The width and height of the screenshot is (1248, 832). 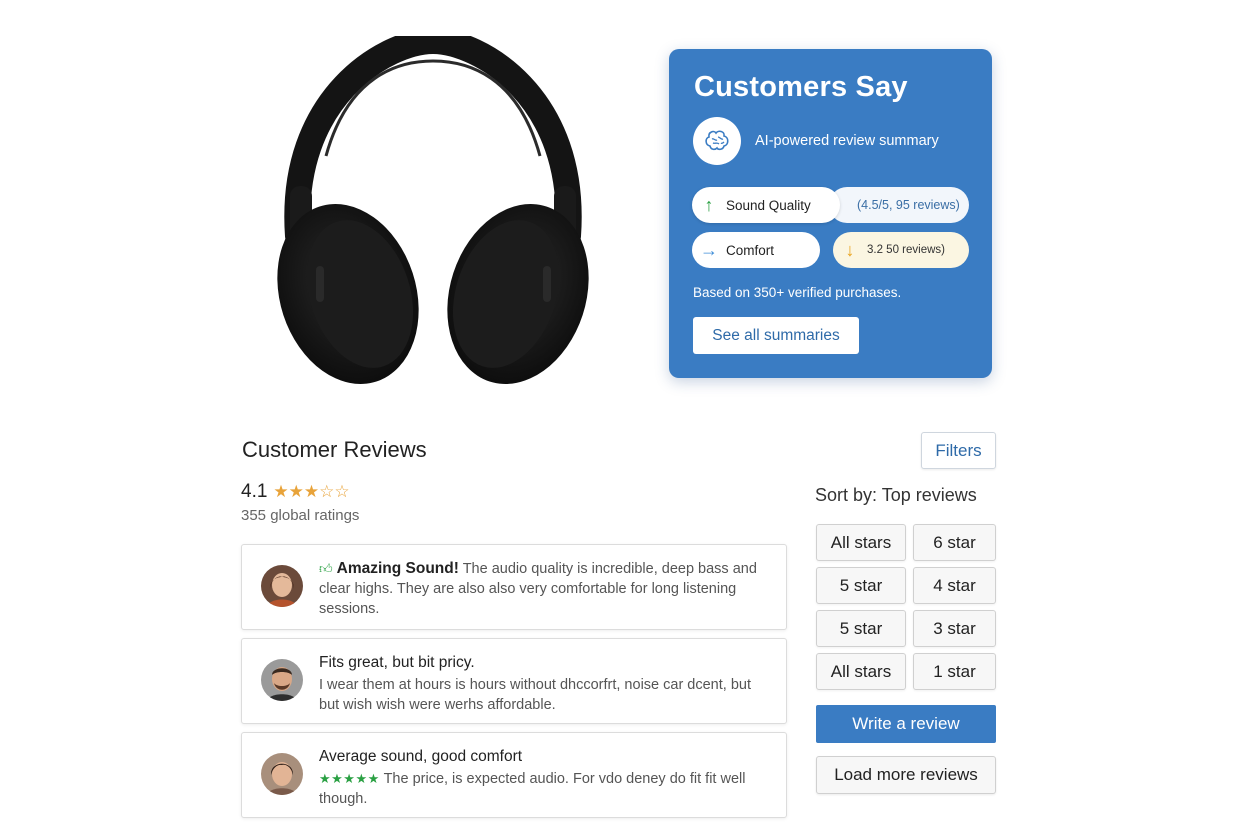 I want to click on aspect-label: Comfort, so click(x=750, y=250).